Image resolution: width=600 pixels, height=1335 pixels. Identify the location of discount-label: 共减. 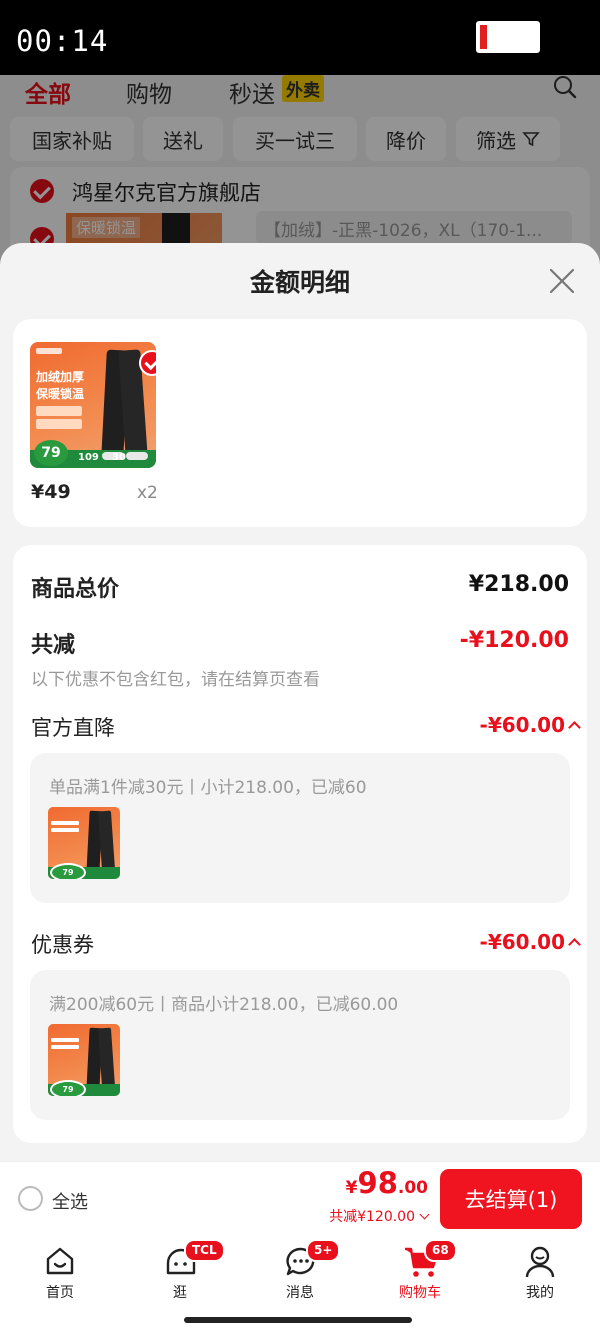
(53, 645).